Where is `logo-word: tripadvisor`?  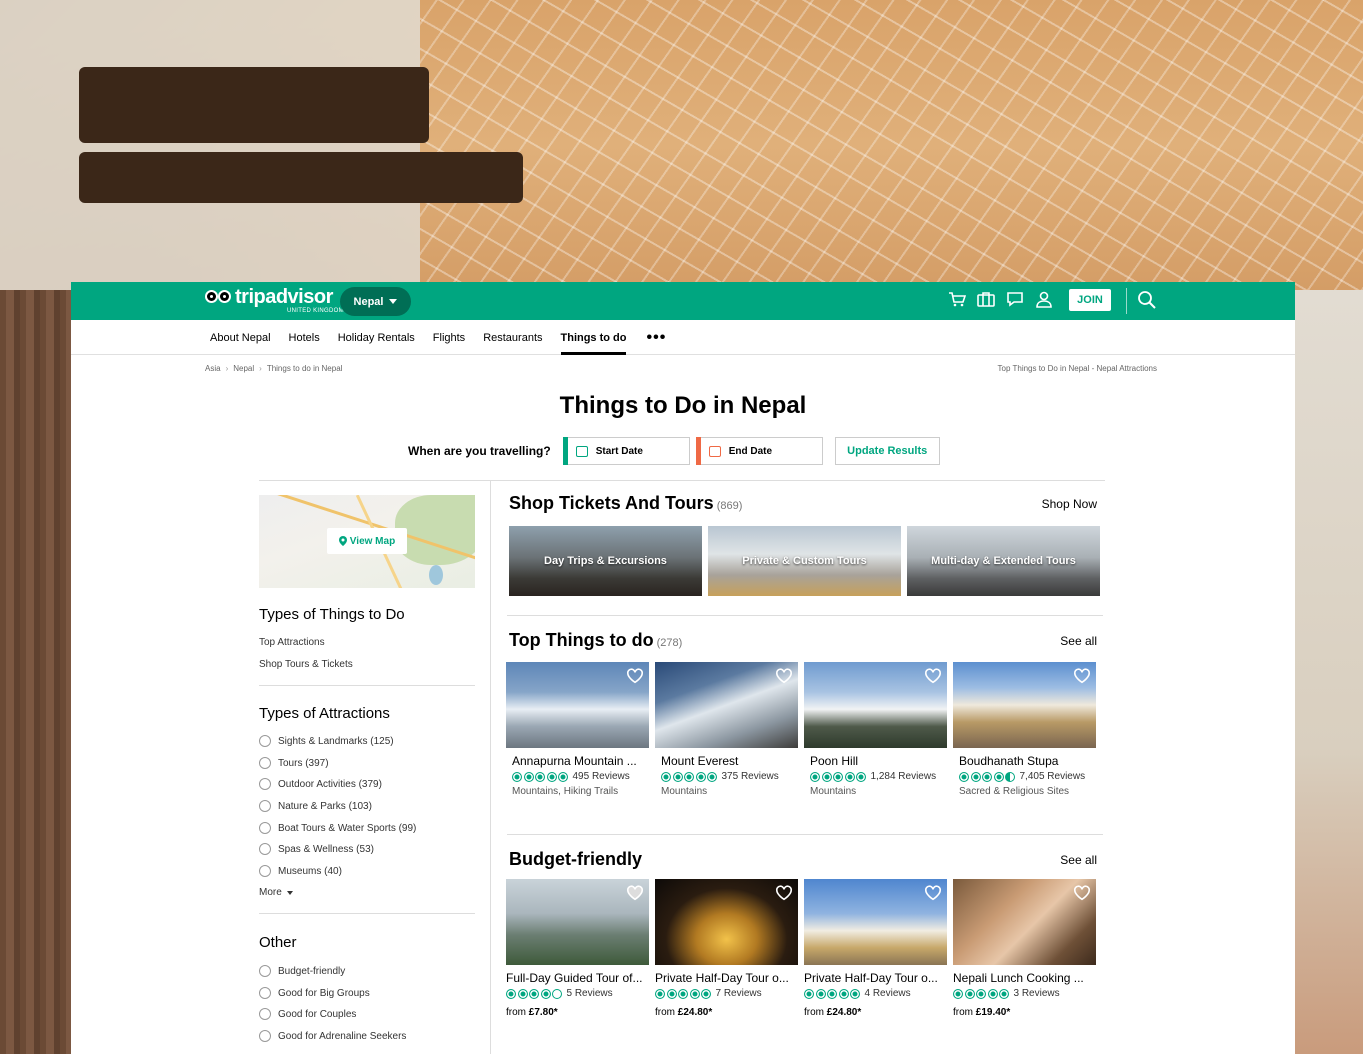 logo-word: tripadvisor is located at coordinates (284, 297).